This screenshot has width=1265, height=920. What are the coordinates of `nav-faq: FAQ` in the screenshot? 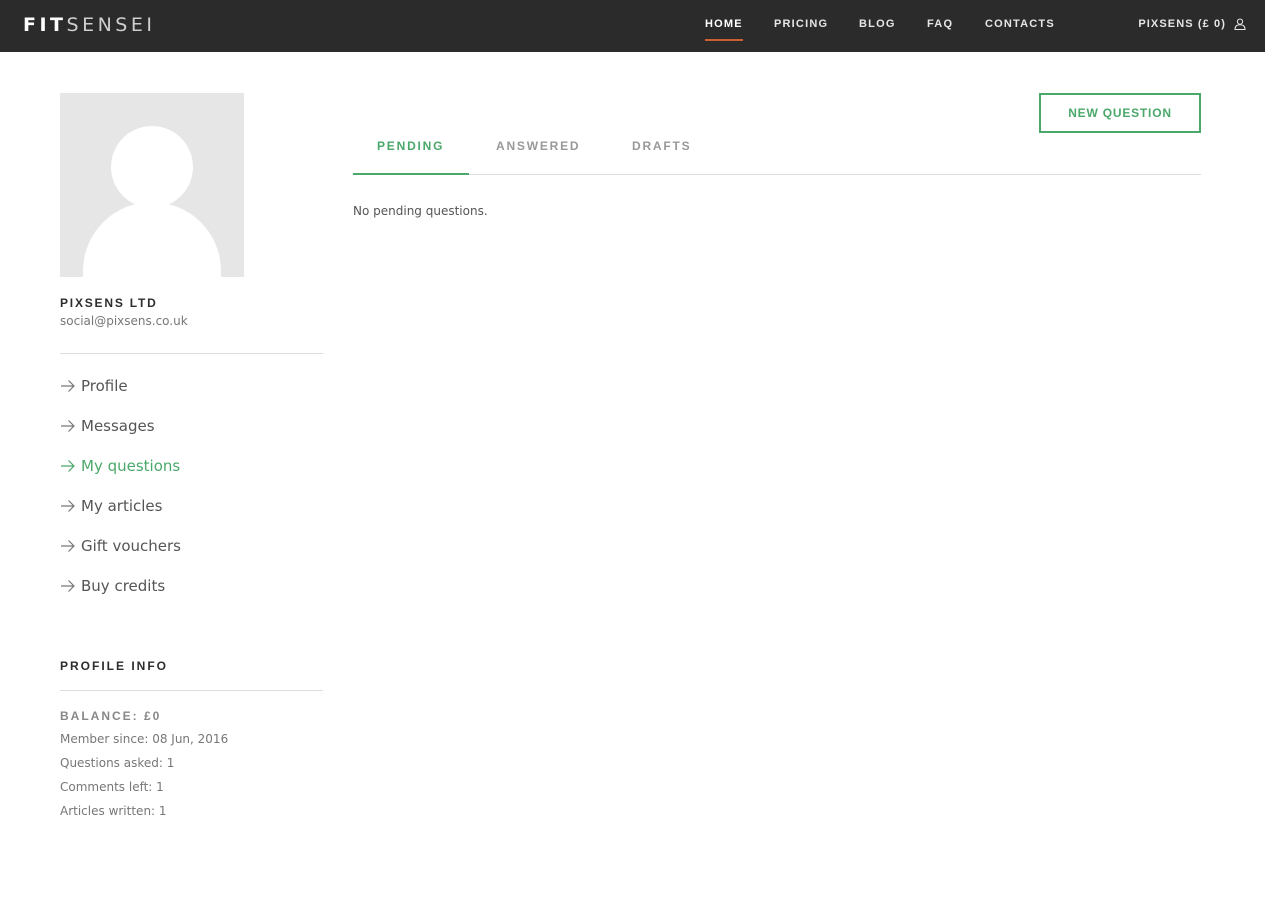 It's located at (940, 25).